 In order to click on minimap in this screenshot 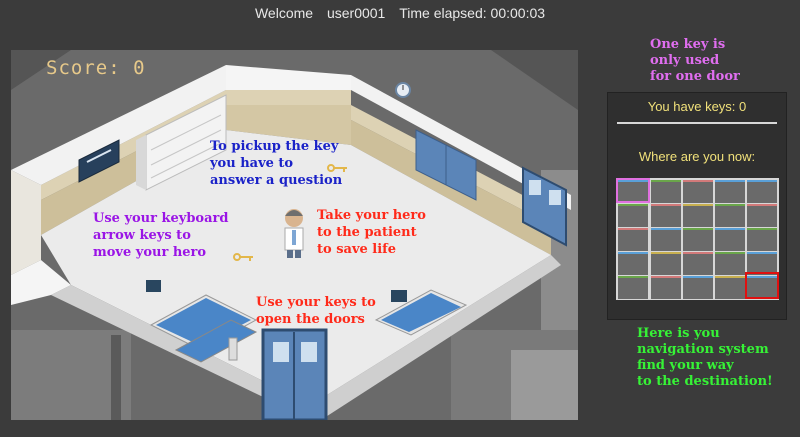, I will do `click(697, 239)`.